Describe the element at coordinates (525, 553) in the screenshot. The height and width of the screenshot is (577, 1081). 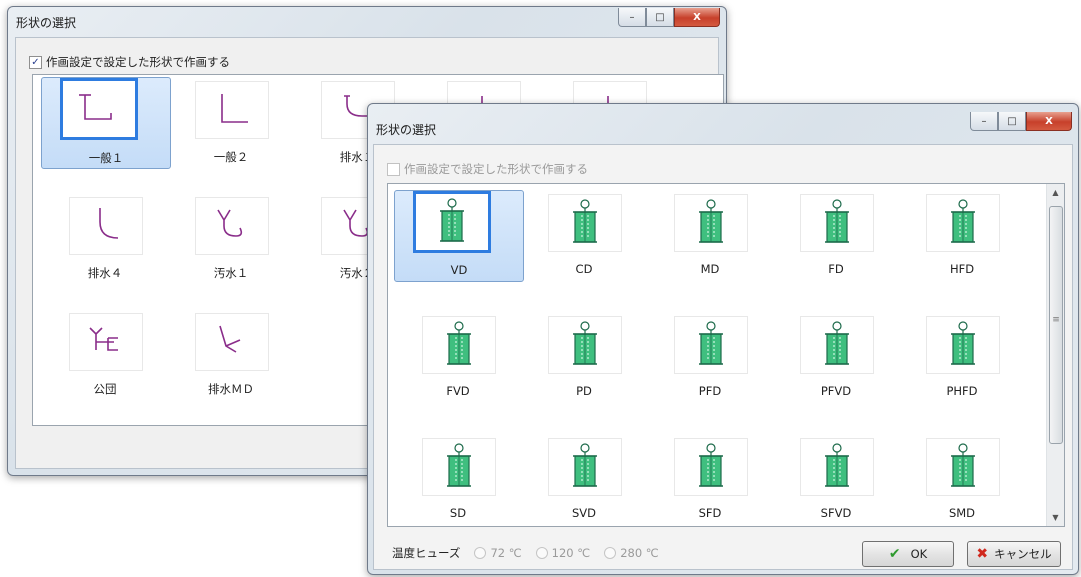
I see `temperature-fuse-group: 温度ヒューズ 72 ℃ 120 ℃ 280 ℃` at that location.